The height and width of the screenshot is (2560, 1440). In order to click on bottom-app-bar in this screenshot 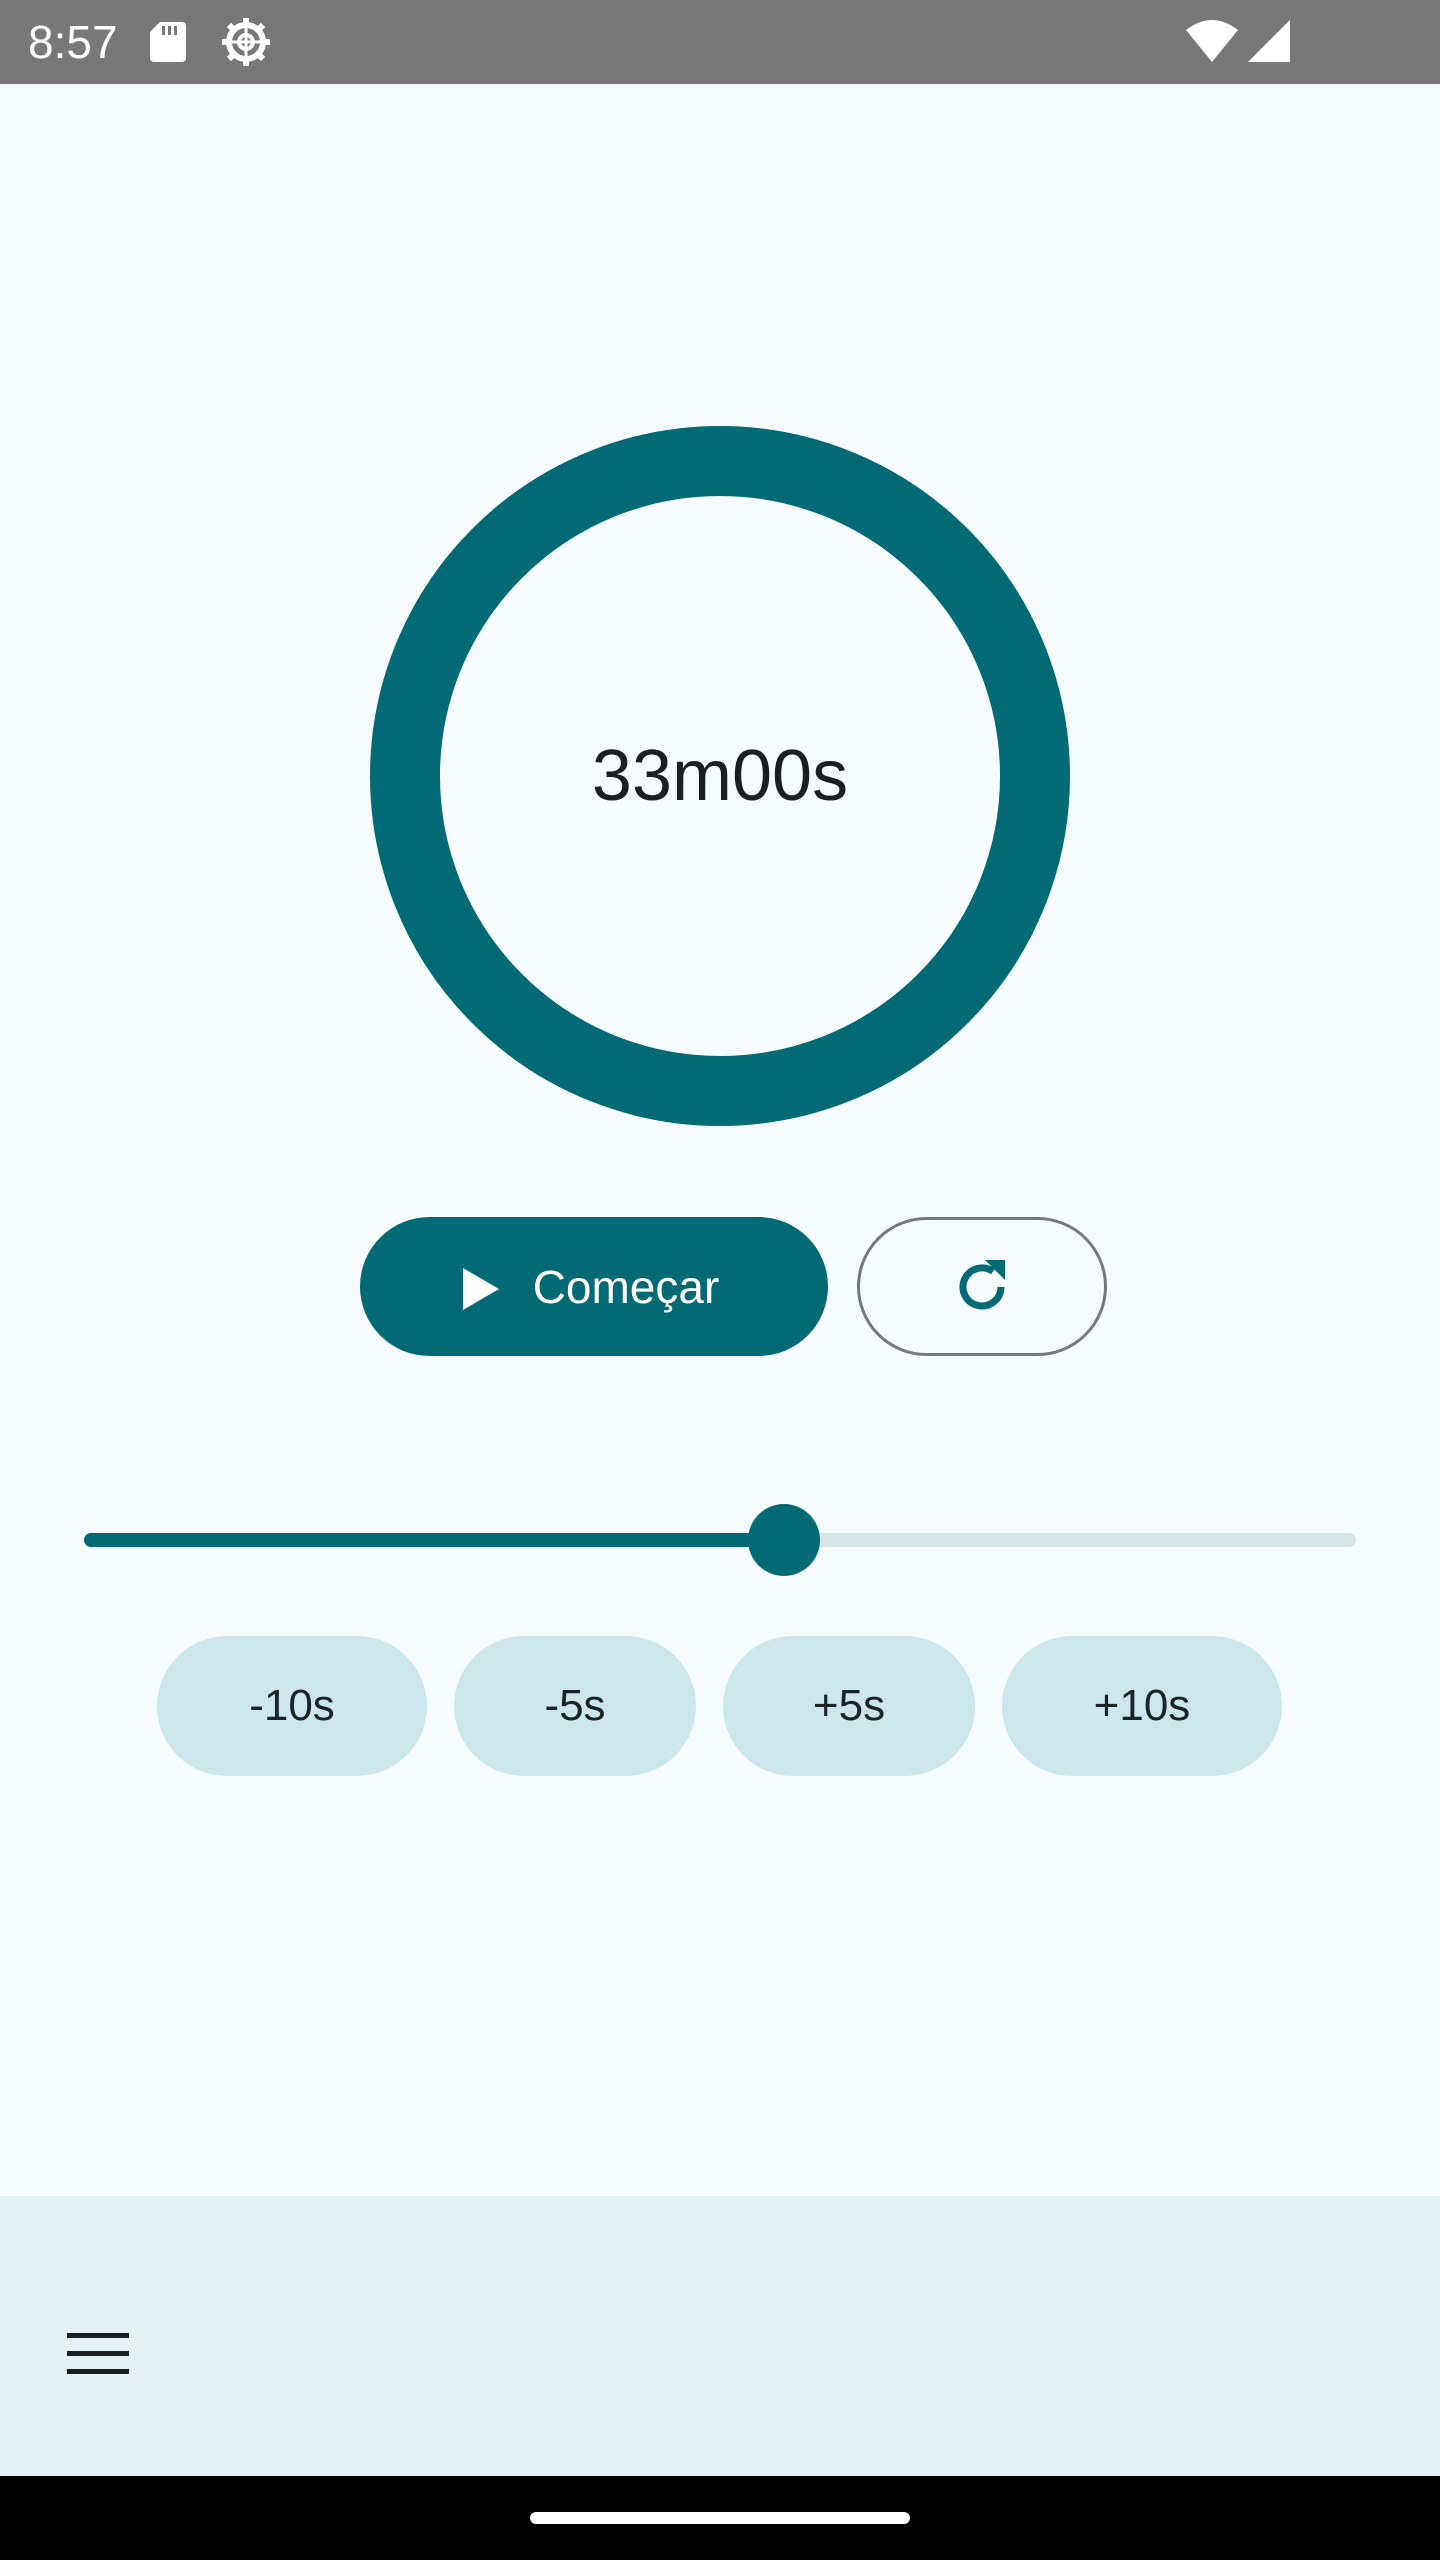, I will do `click(720, 2336)`.